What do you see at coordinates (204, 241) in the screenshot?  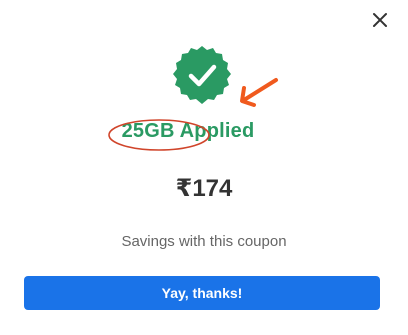 I see `savings-caption: Savings with this coupon` at bounding box center [204, 241].